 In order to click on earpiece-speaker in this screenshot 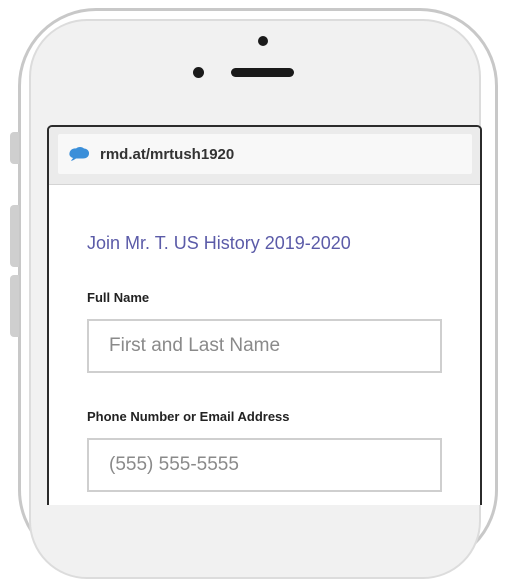, I will do `click(262, 72)`.